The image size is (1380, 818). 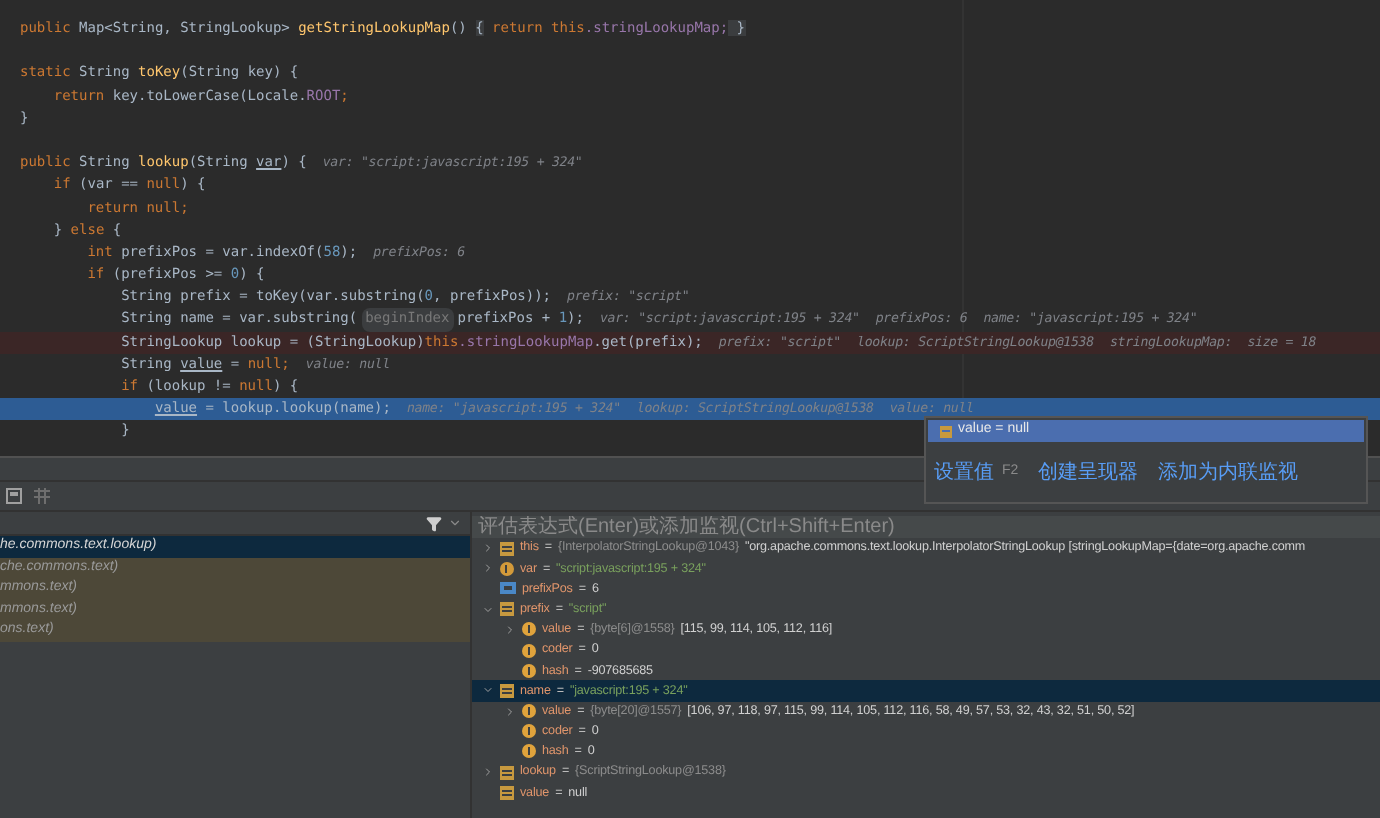 I want to click on parameter-icon, so click(x=507, y=568).